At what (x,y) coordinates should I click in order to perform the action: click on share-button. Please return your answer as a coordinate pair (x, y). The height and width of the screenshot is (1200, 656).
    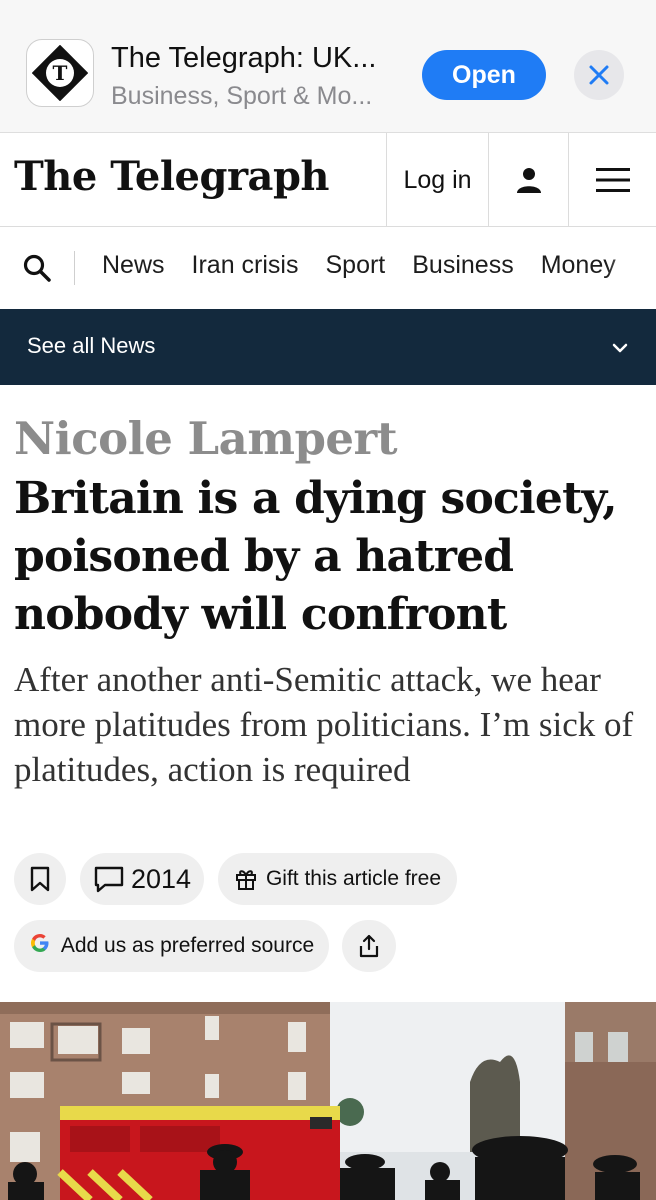
    Looking at the image, I should click on (369, 946).